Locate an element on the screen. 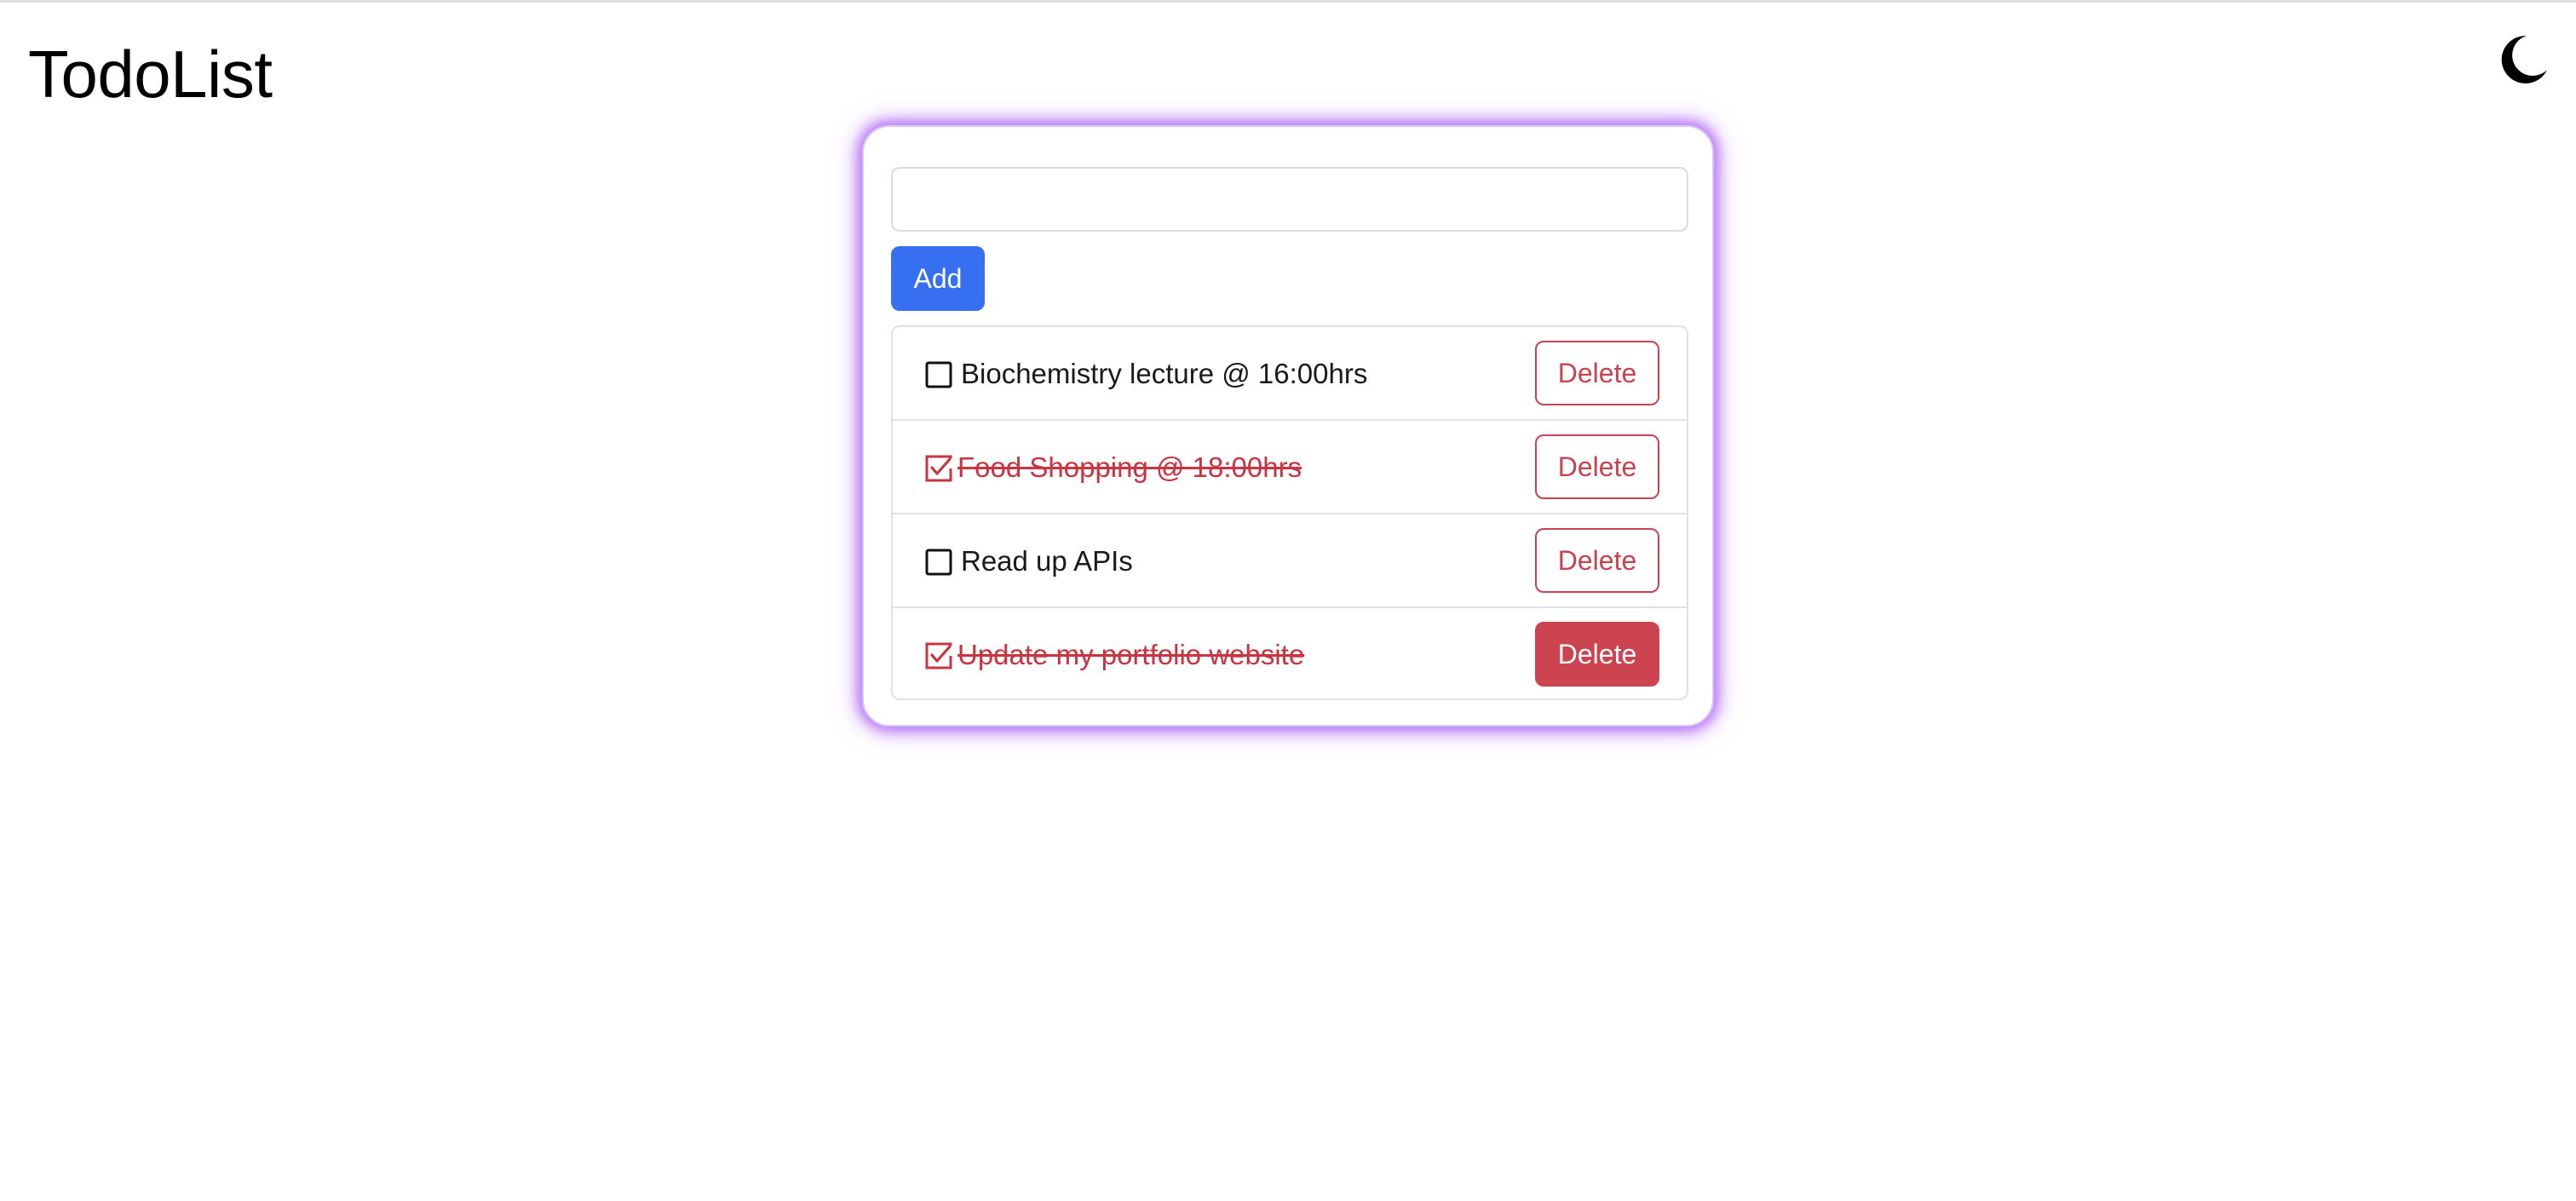 This screenshot has width=2576, height=1201. add-button: Add is located at coordinates (938, 278).